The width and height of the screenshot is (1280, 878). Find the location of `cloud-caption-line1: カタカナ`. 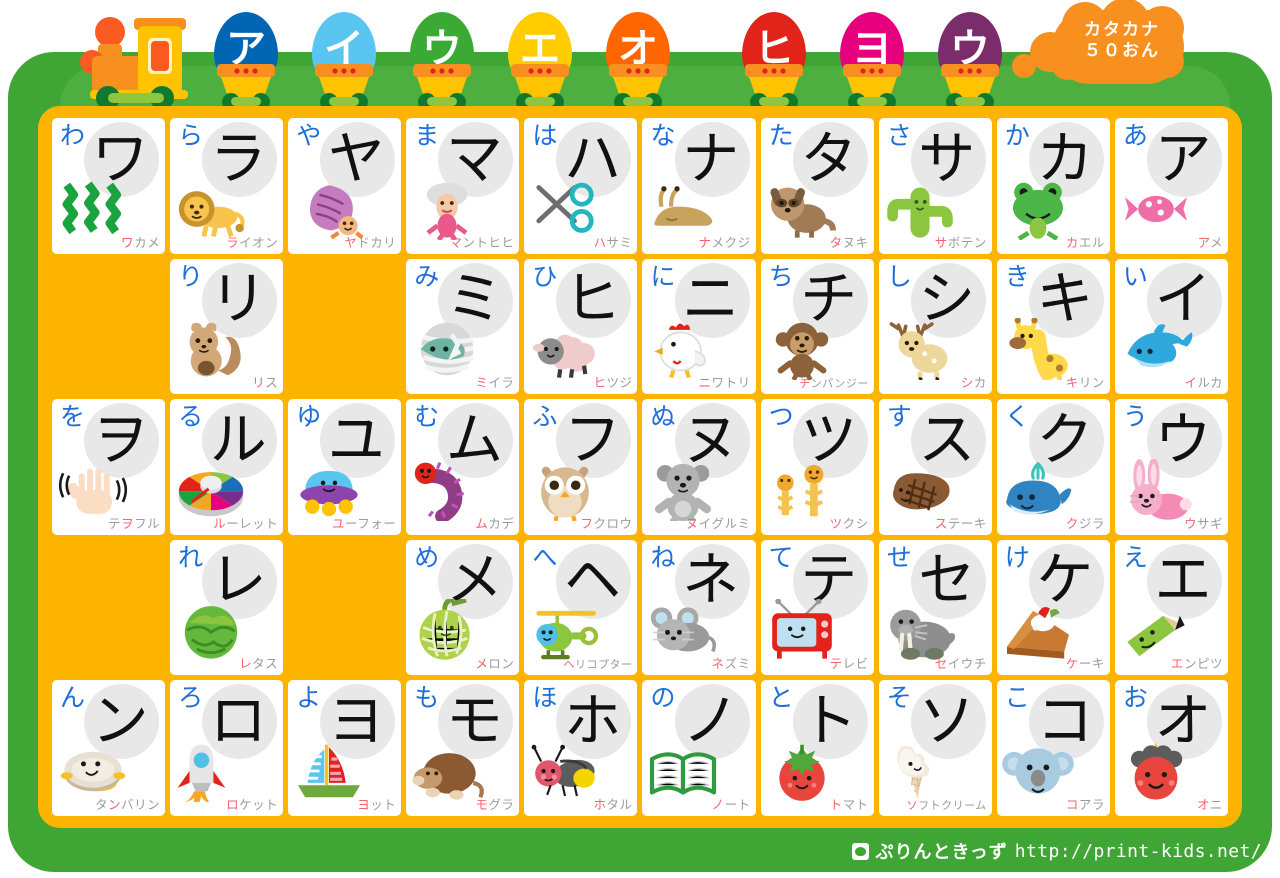

cloud-caption-line1: カタカナ is located at coordinates (1122, 30).